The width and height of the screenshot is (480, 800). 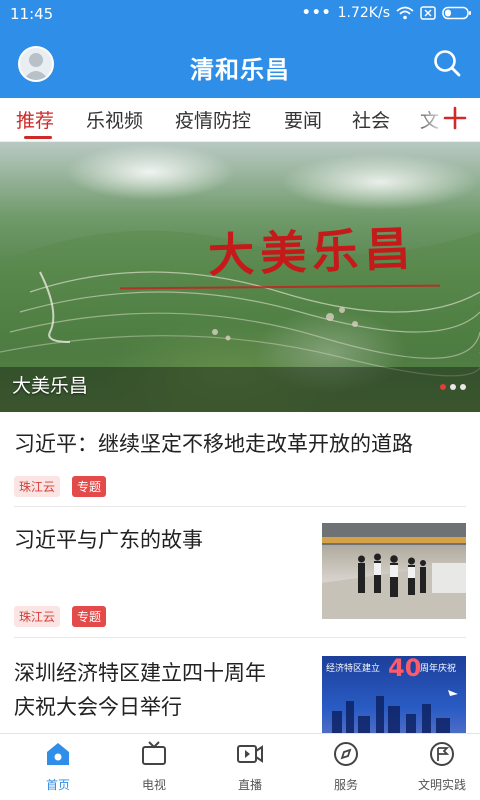 I want to click on add-channel-icon, so click(x=455, y=118).